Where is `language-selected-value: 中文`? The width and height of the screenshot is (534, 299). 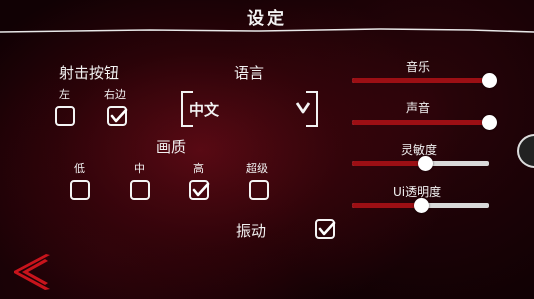
language-selected-value: 中文 is located at coordinates (204, 110).